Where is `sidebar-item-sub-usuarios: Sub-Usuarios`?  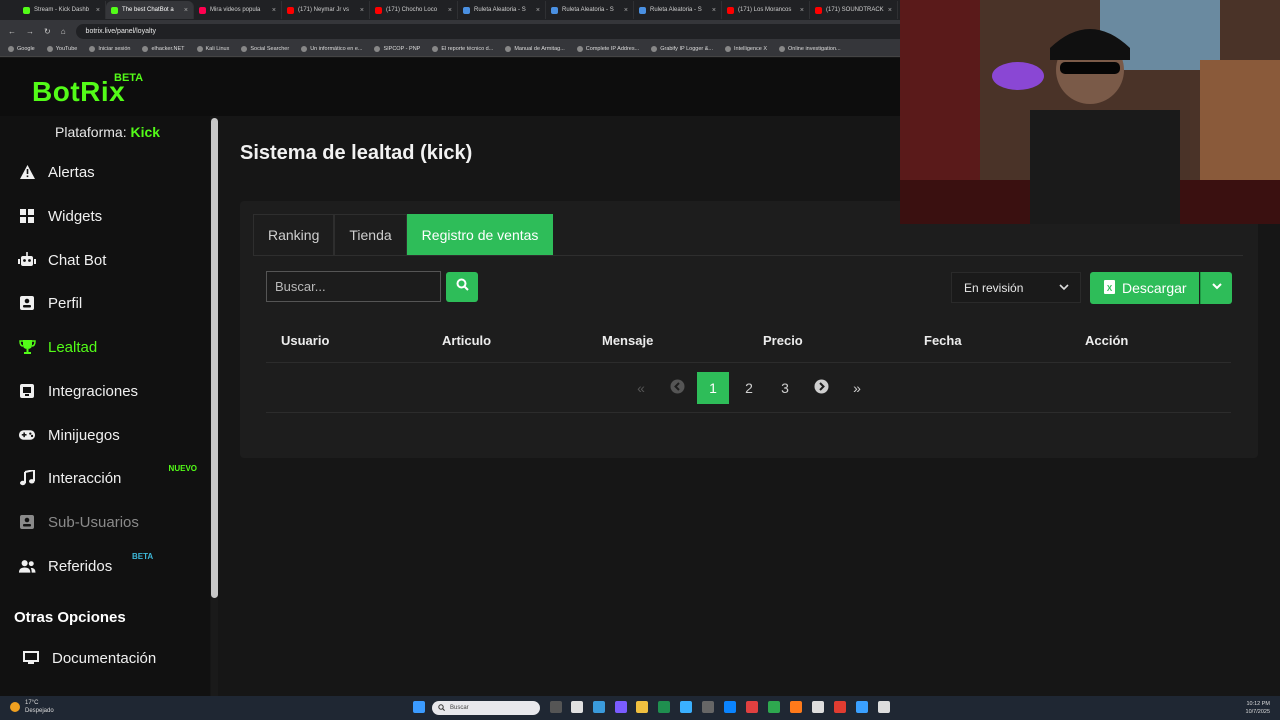
sidebar-item-sub-usuarios: Sub-Usuarios is located at coordinates (110, 522).